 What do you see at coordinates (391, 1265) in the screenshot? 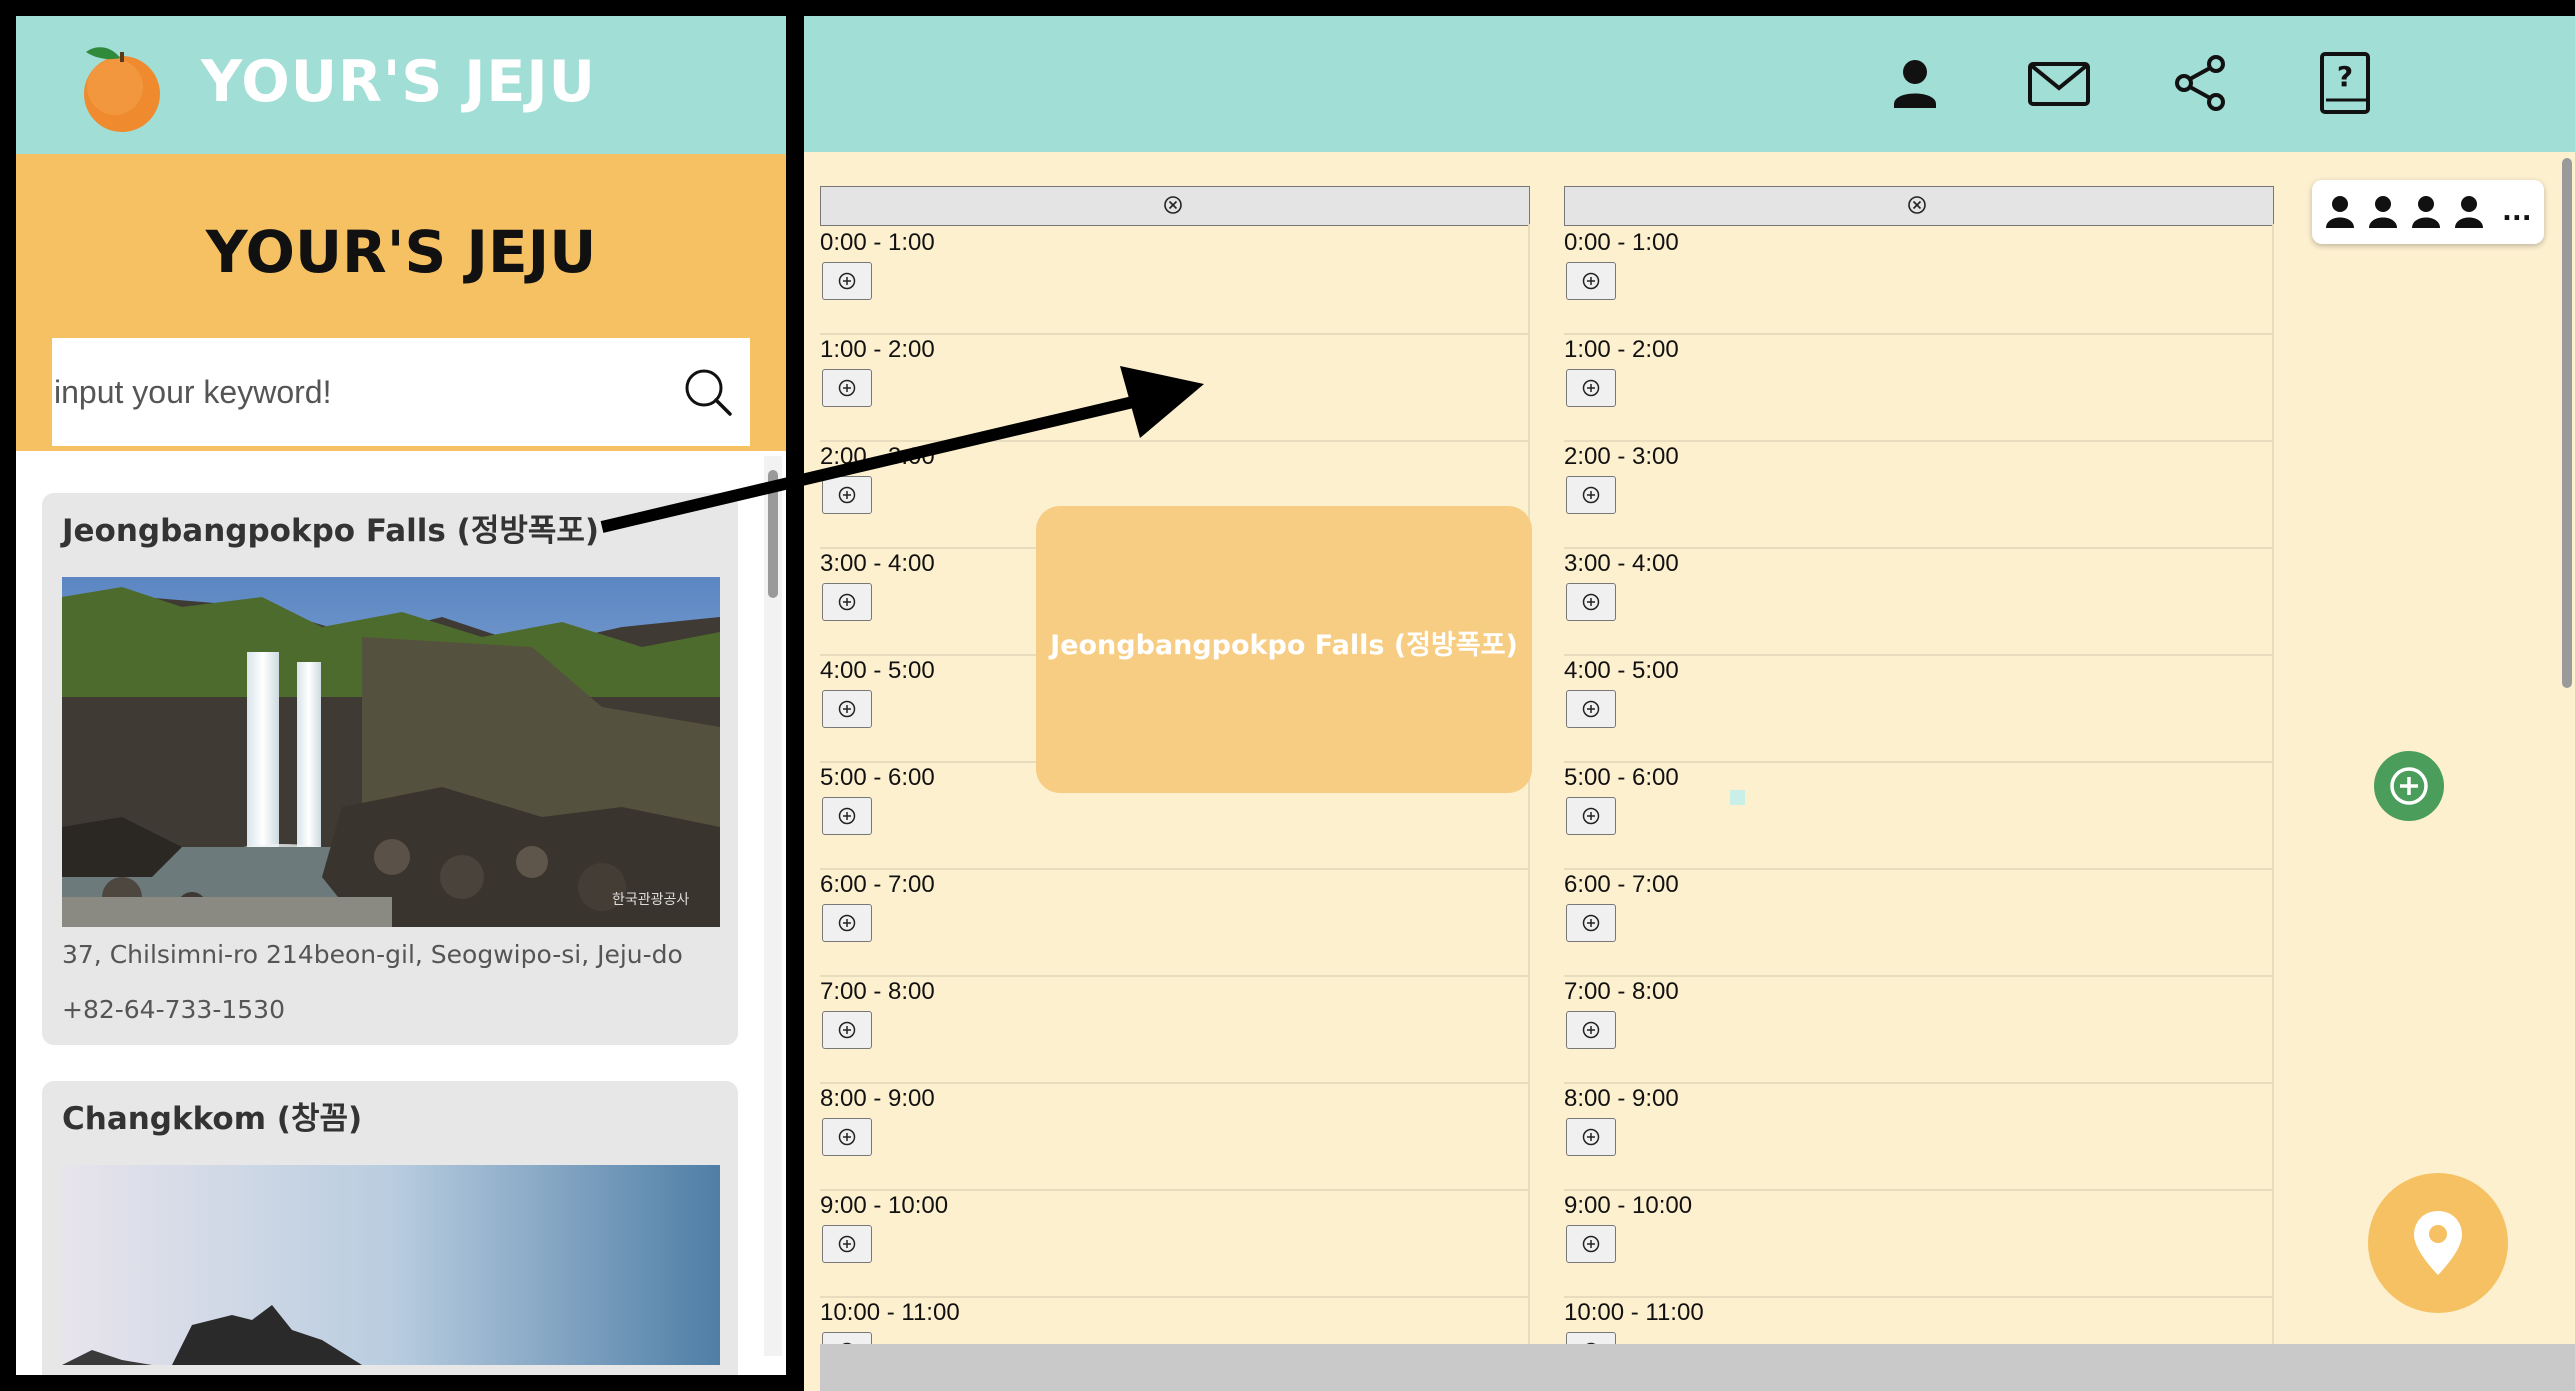
I see `landscape-photo` at bounding box center [391, 1265].